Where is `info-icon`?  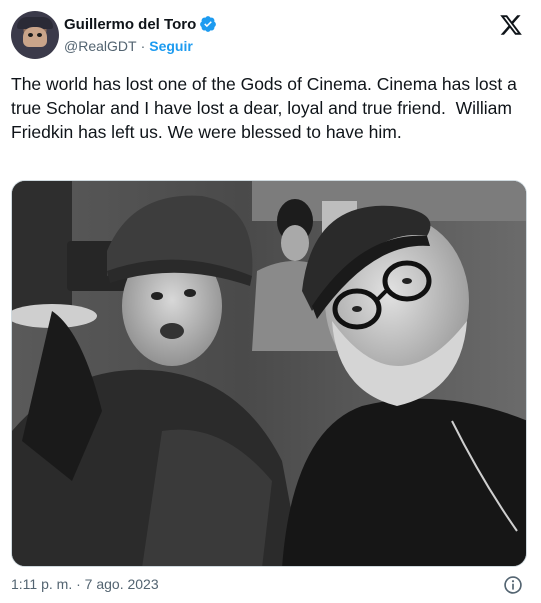
info-icon is located at coordinates (513, 585).